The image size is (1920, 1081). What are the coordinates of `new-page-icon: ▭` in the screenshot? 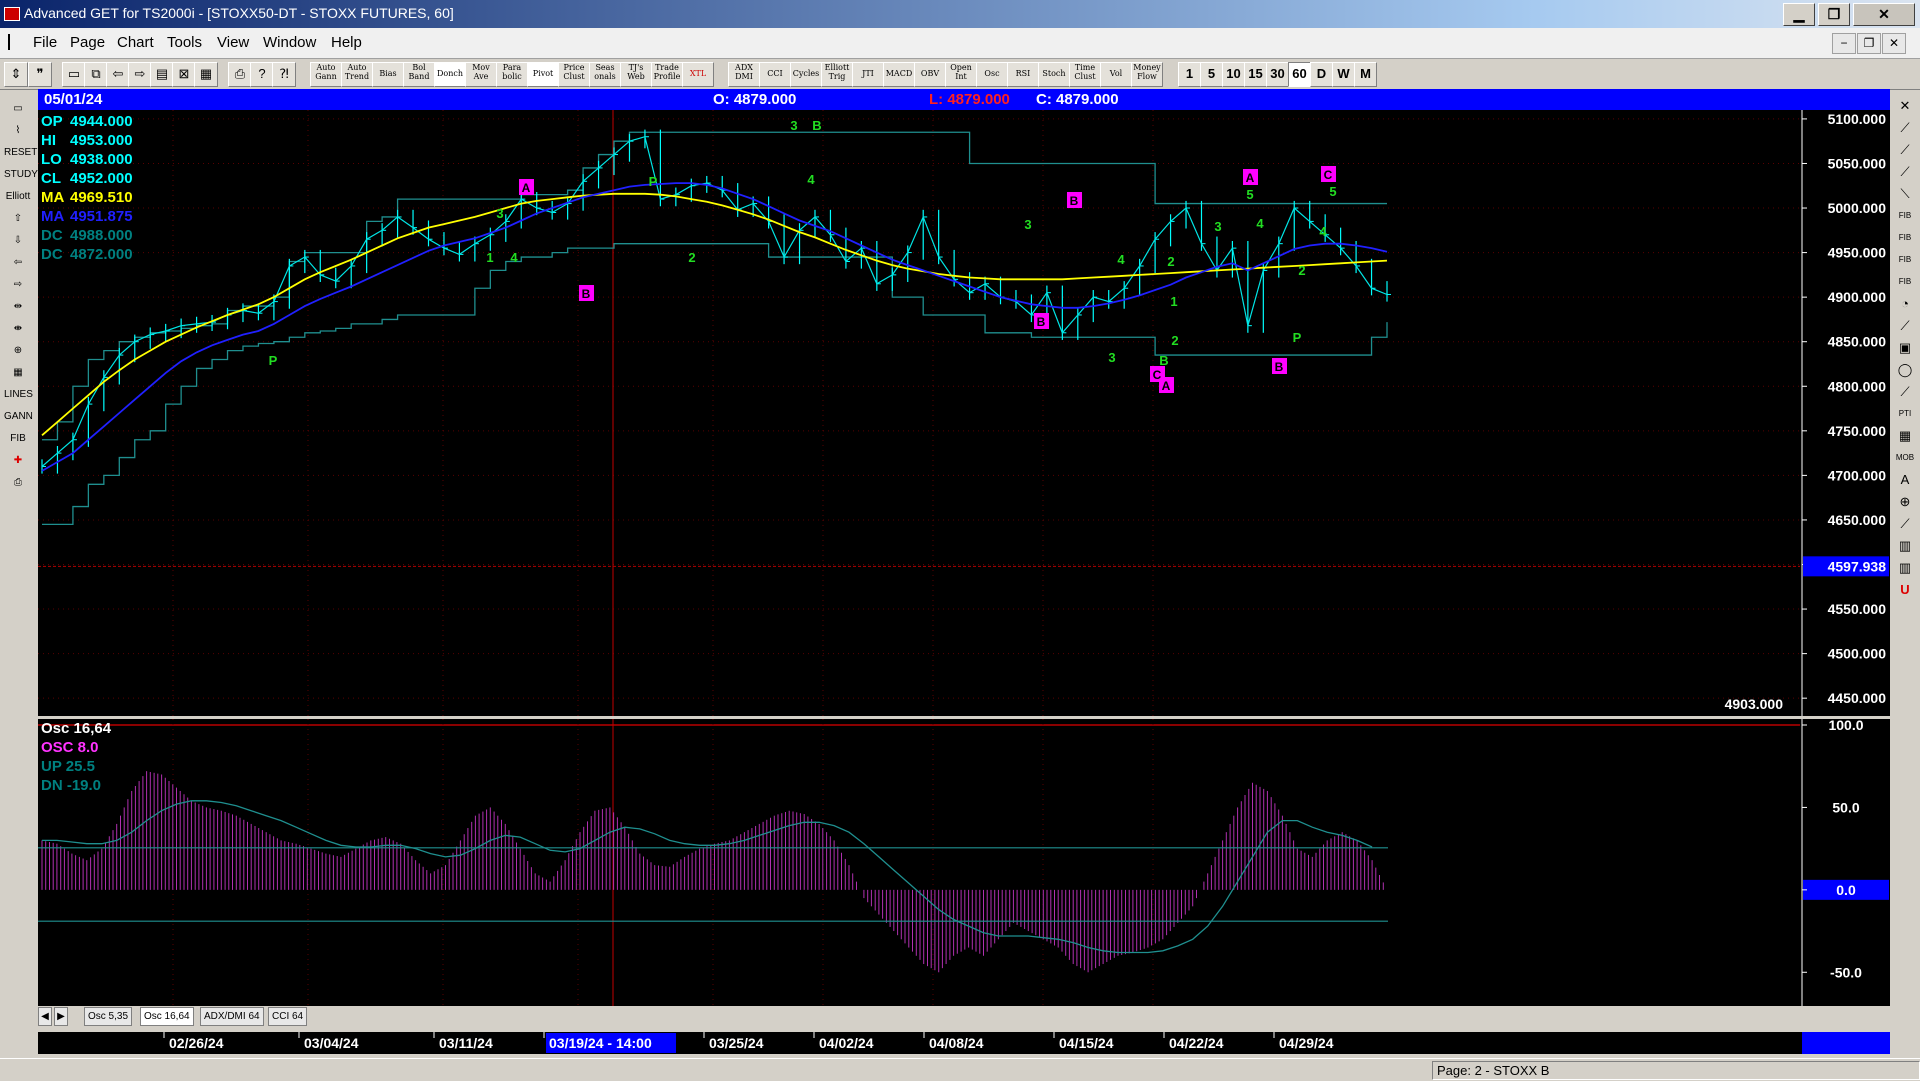 It's located at (74, 74).